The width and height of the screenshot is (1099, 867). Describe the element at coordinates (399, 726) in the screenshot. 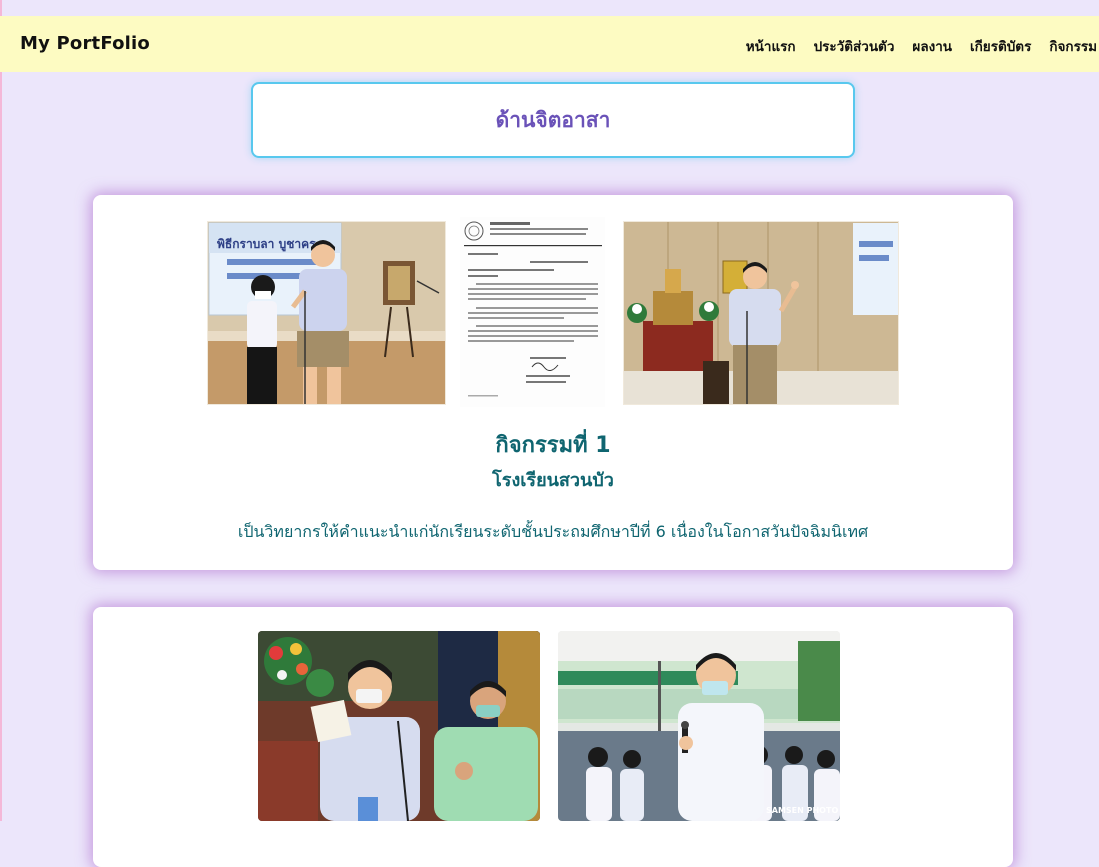

I see `photo-students-reading` at that location.